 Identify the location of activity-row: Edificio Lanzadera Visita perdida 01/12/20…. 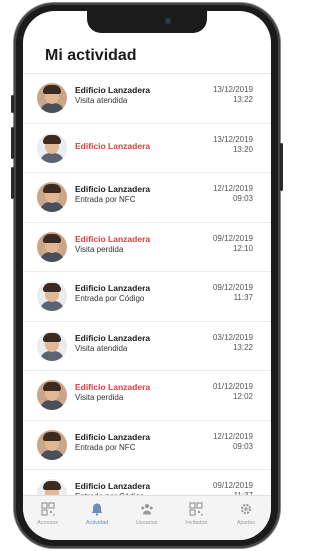
(147, 396).